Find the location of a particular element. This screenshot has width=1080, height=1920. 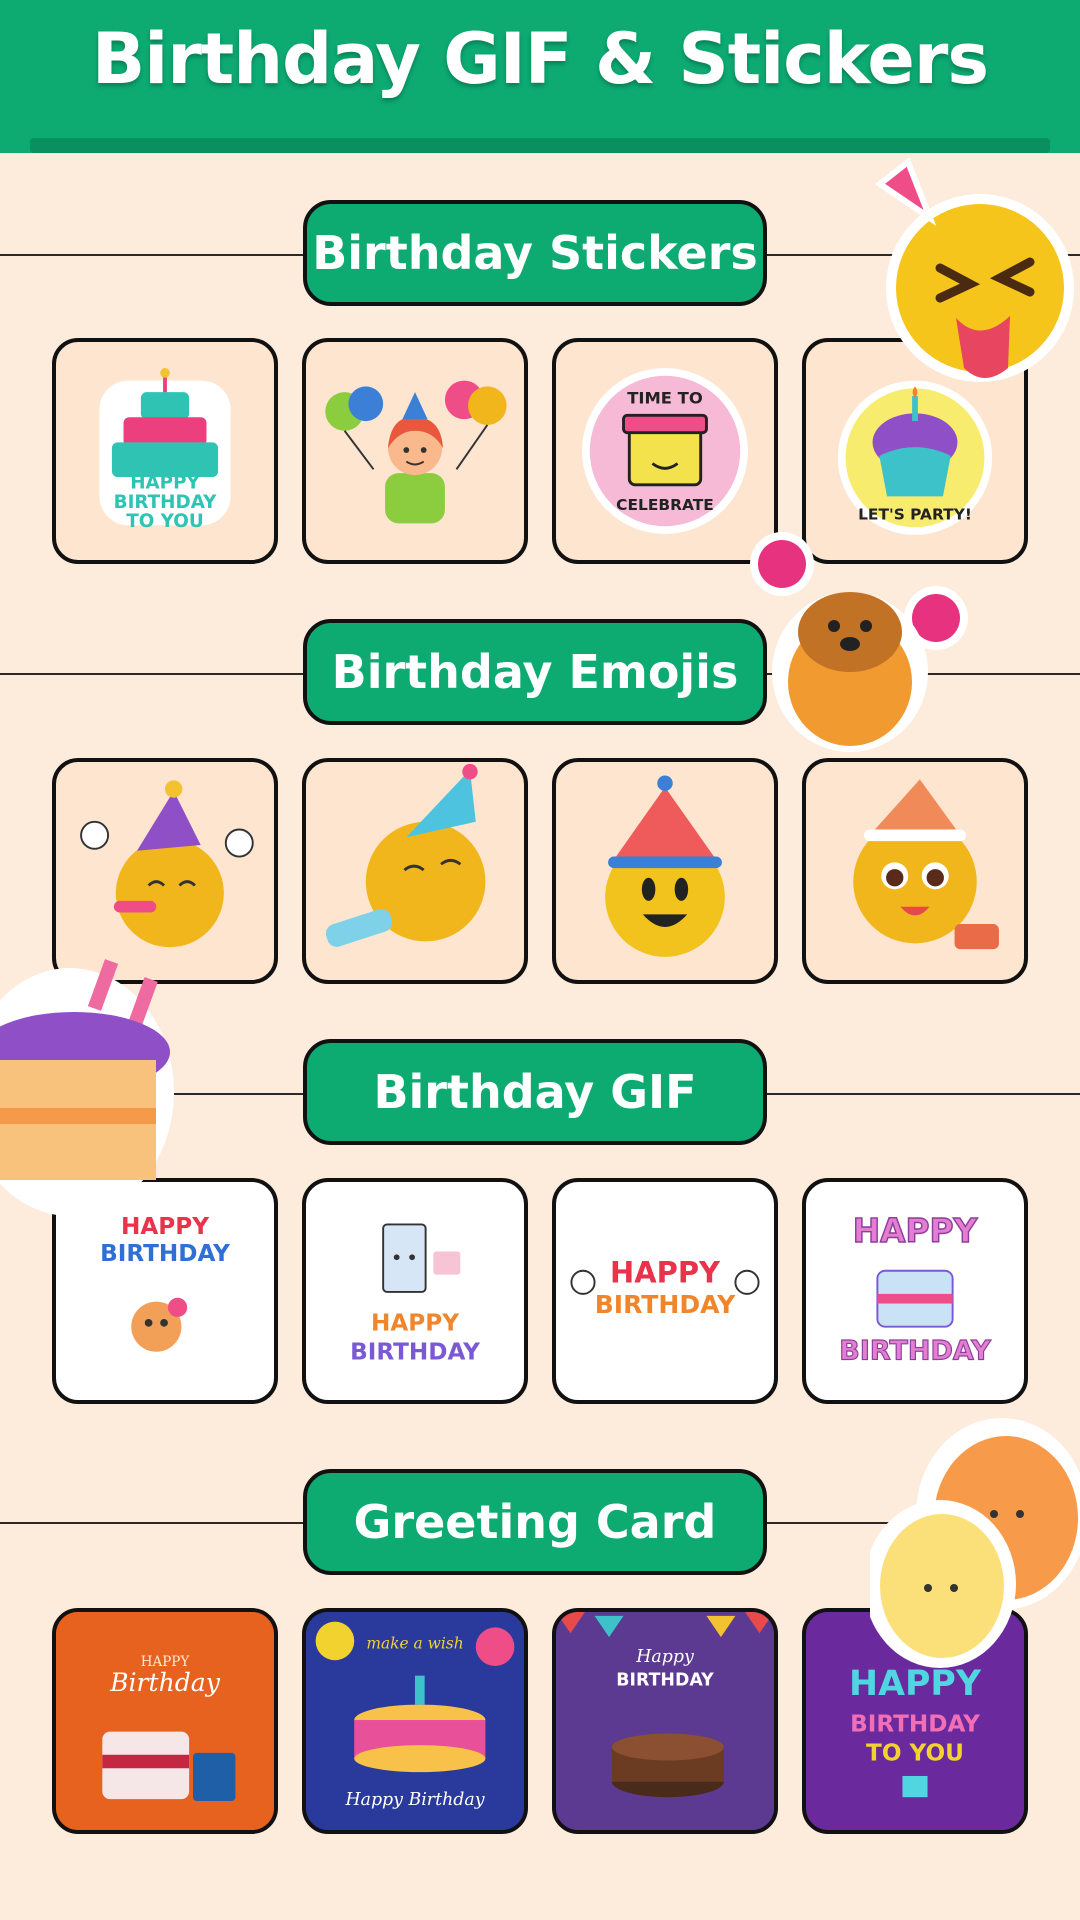

card-tile: Happy BIRTHDAY is located at coordinates (665, 1721).